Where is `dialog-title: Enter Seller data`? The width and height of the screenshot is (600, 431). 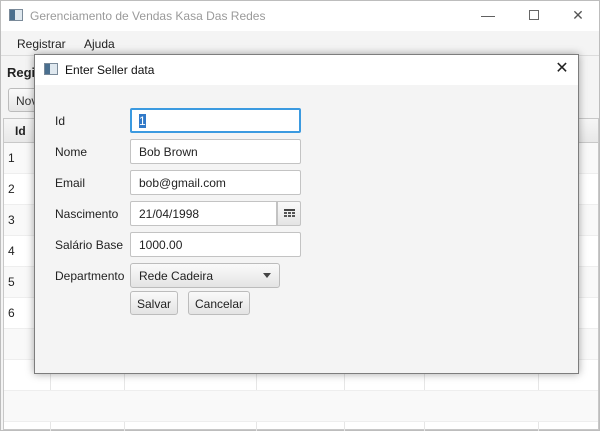 dialog-title: Enter Seller data is located at coordinates (110, 70).